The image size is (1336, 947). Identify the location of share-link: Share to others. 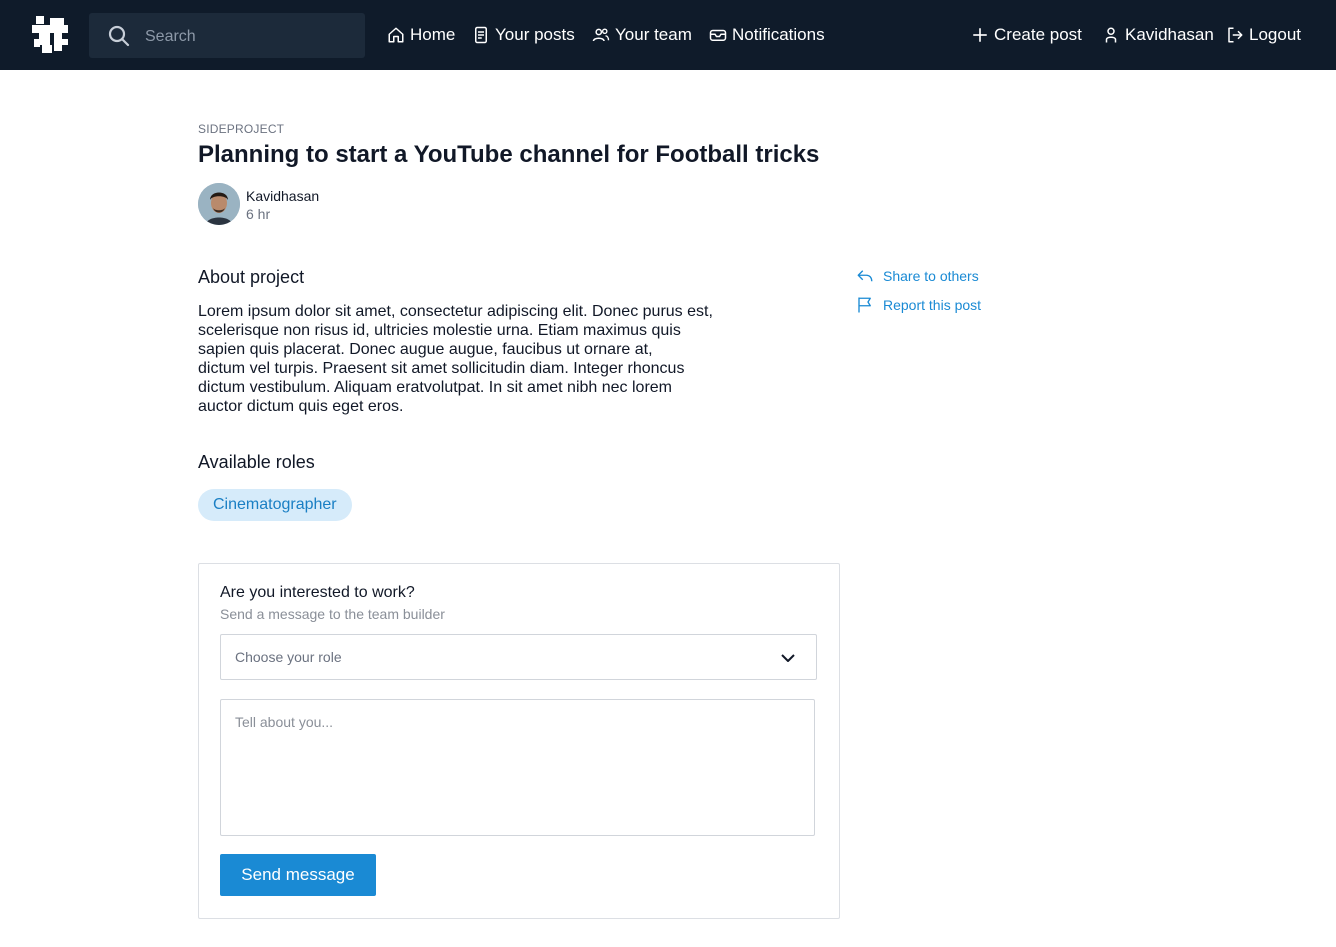
(917, 276).